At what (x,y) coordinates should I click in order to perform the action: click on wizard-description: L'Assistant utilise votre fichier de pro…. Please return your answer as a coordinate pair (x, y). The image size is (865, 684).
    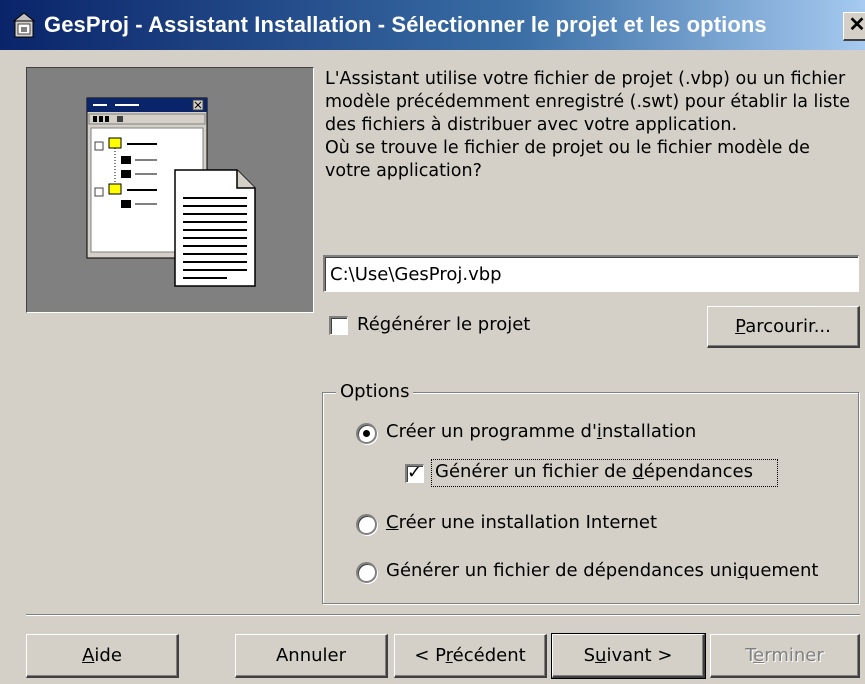
    Looking at the image, I should click on (592, 125).